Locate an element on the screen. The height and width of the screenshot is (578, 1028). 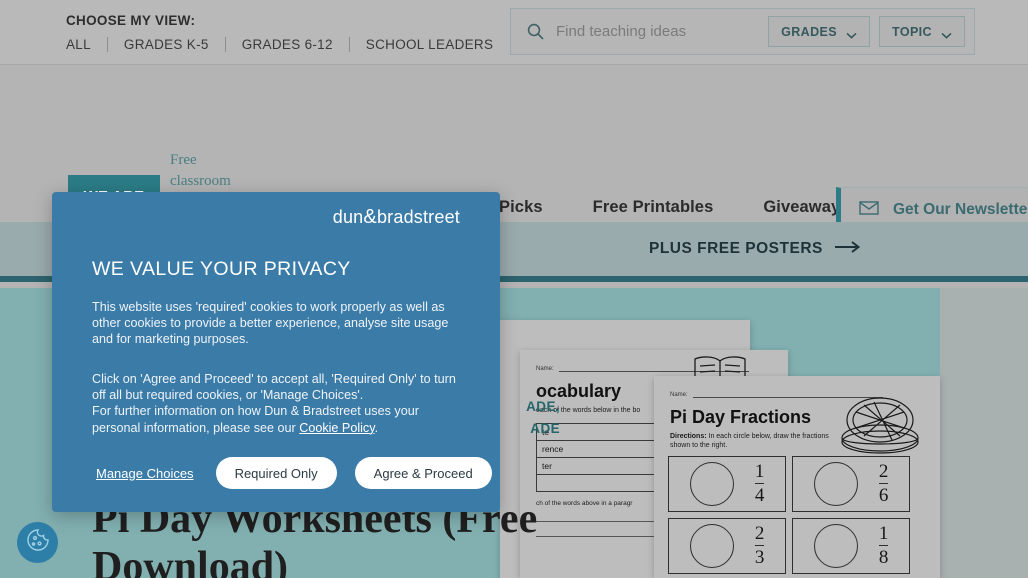
topic-filter-dropdown: TOPIC is located at coordinates (922, 31).